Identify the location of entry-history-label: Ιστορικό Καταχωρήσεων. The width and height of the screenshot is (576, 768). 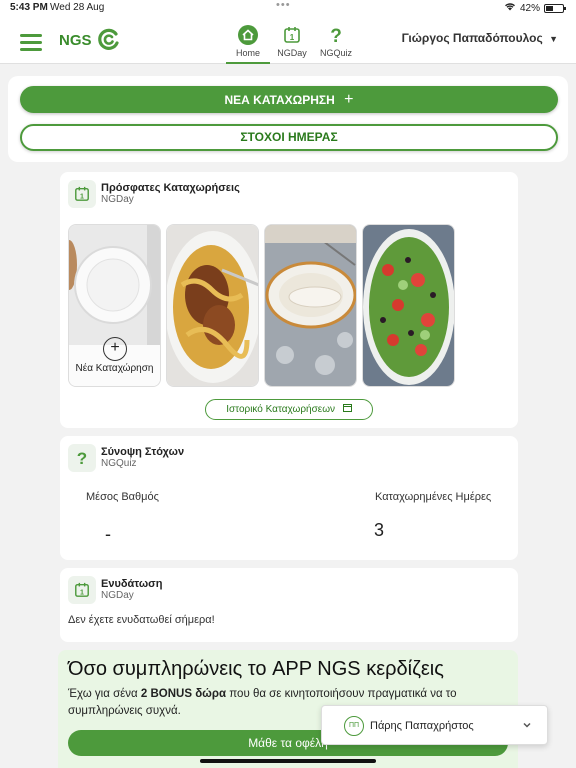
(281, 409).